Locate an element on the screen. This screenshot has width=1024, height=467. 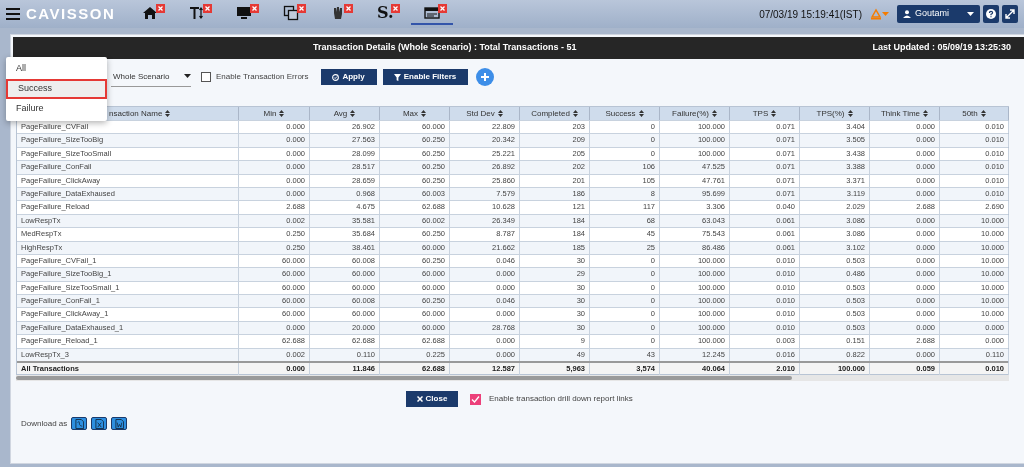
panel-icon is located at coordinates (432, 13).